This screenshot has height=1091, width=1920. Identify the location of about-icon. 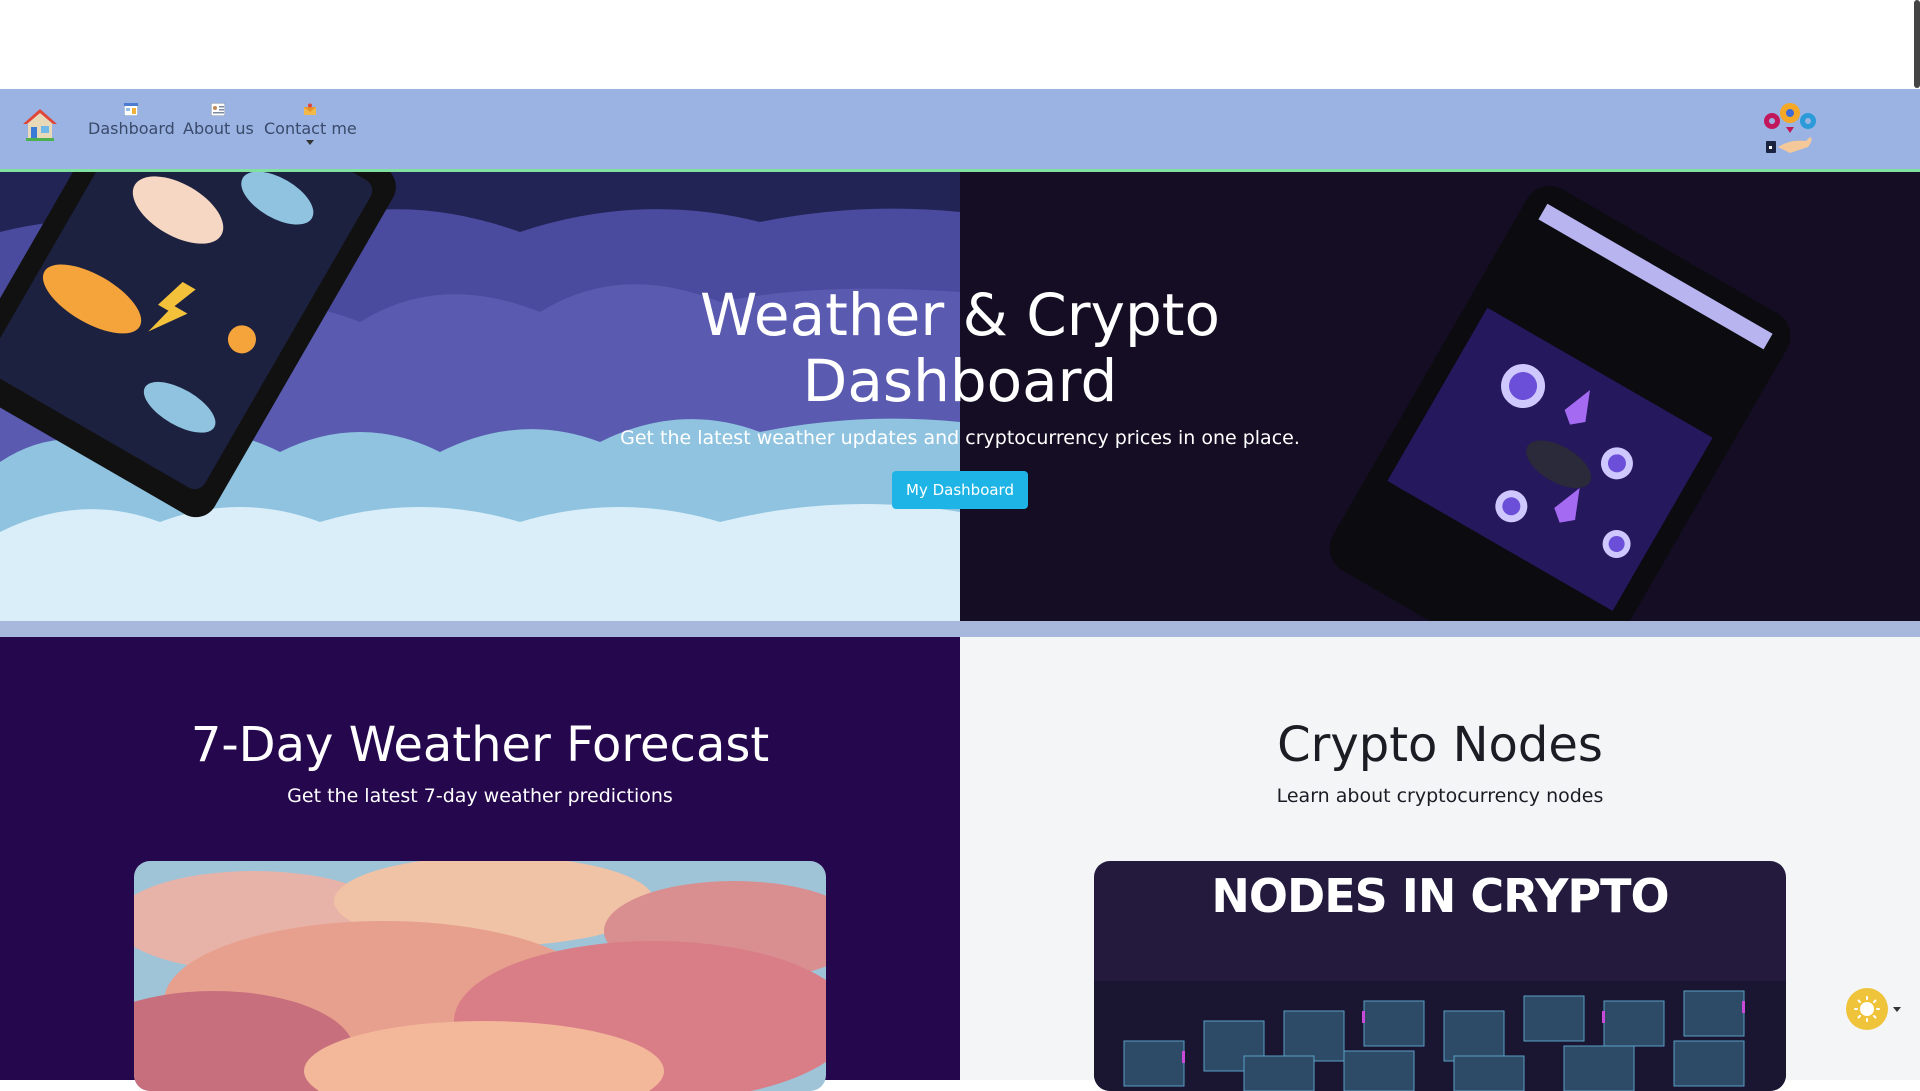
(218, 109).